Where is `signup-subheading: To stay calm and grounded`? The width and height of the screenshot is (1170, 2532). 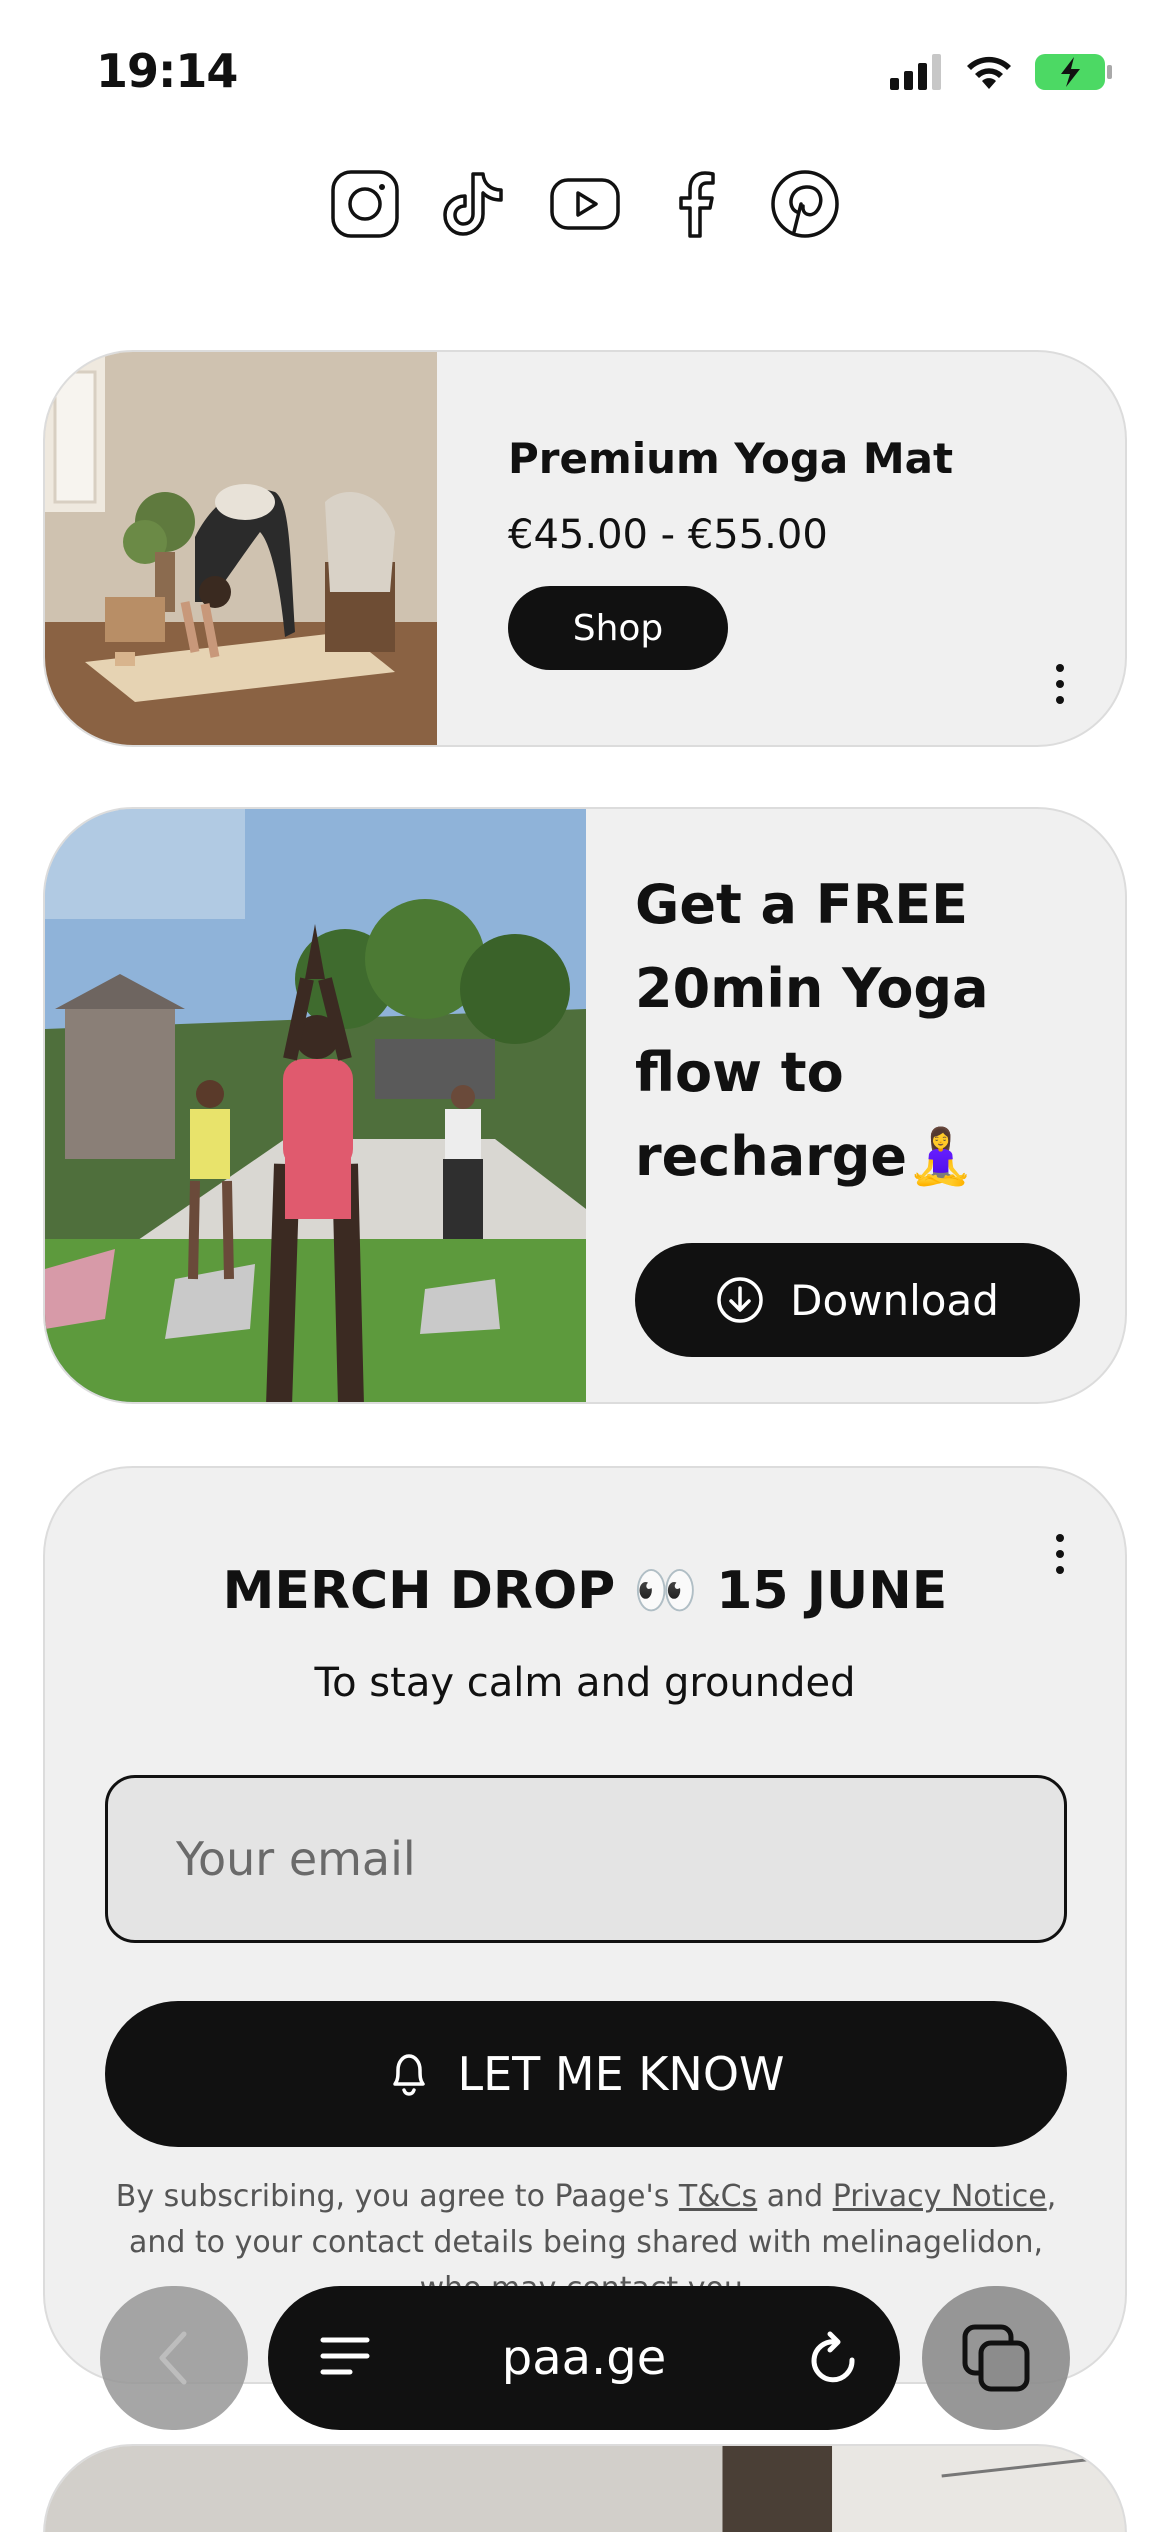
signup-subheading: To stay calm and grounded is located at coordinates (585, 1683).